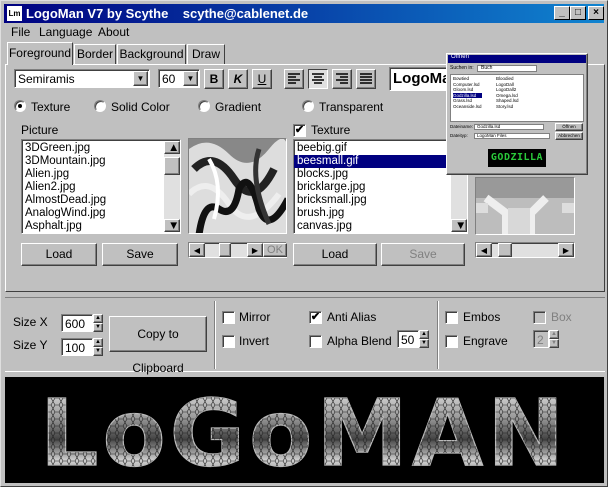 The height and width of the screenshot is (487, 608). I want to click on size-x-input: 600, so click(77, 323).